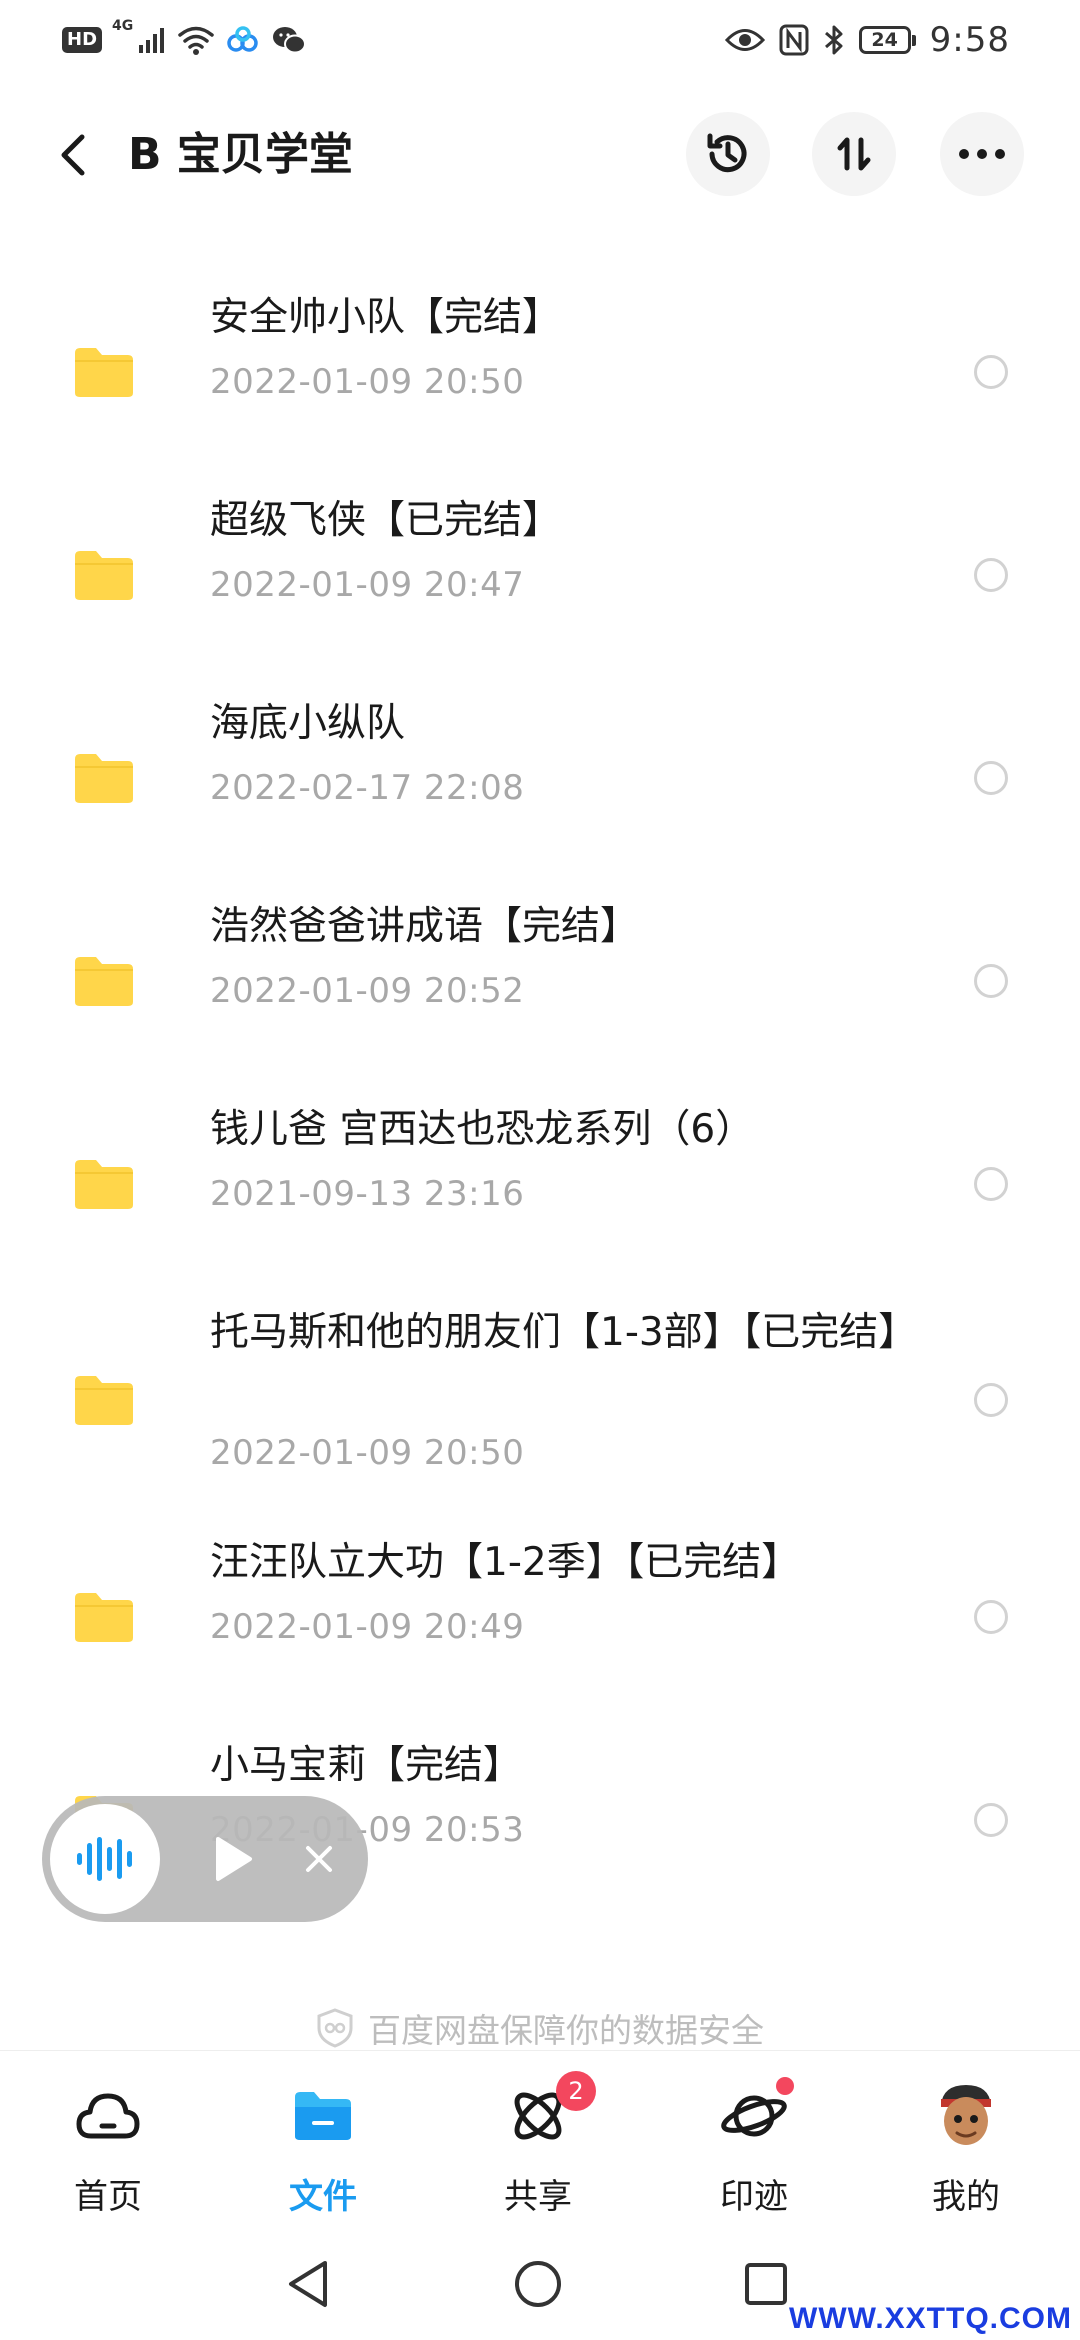  What do you see at coordinates (335, 2028) in the screenshot?
I see `shield-icon` at bounding box center [335, 2028].